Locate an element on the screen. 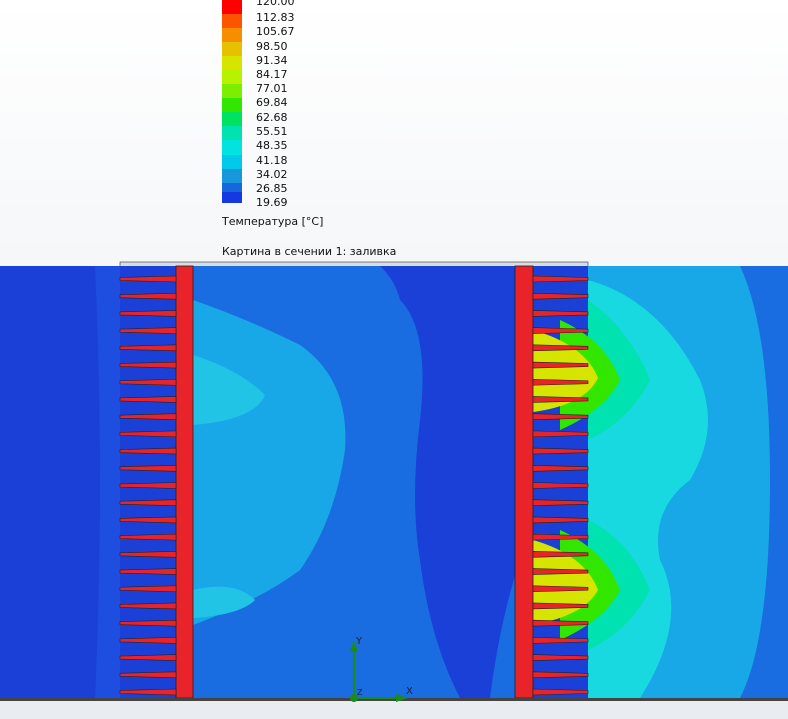 The height and width of the screenshot is (719, 788). legend-tick: 19.69 is located at coordinates (272, 202).